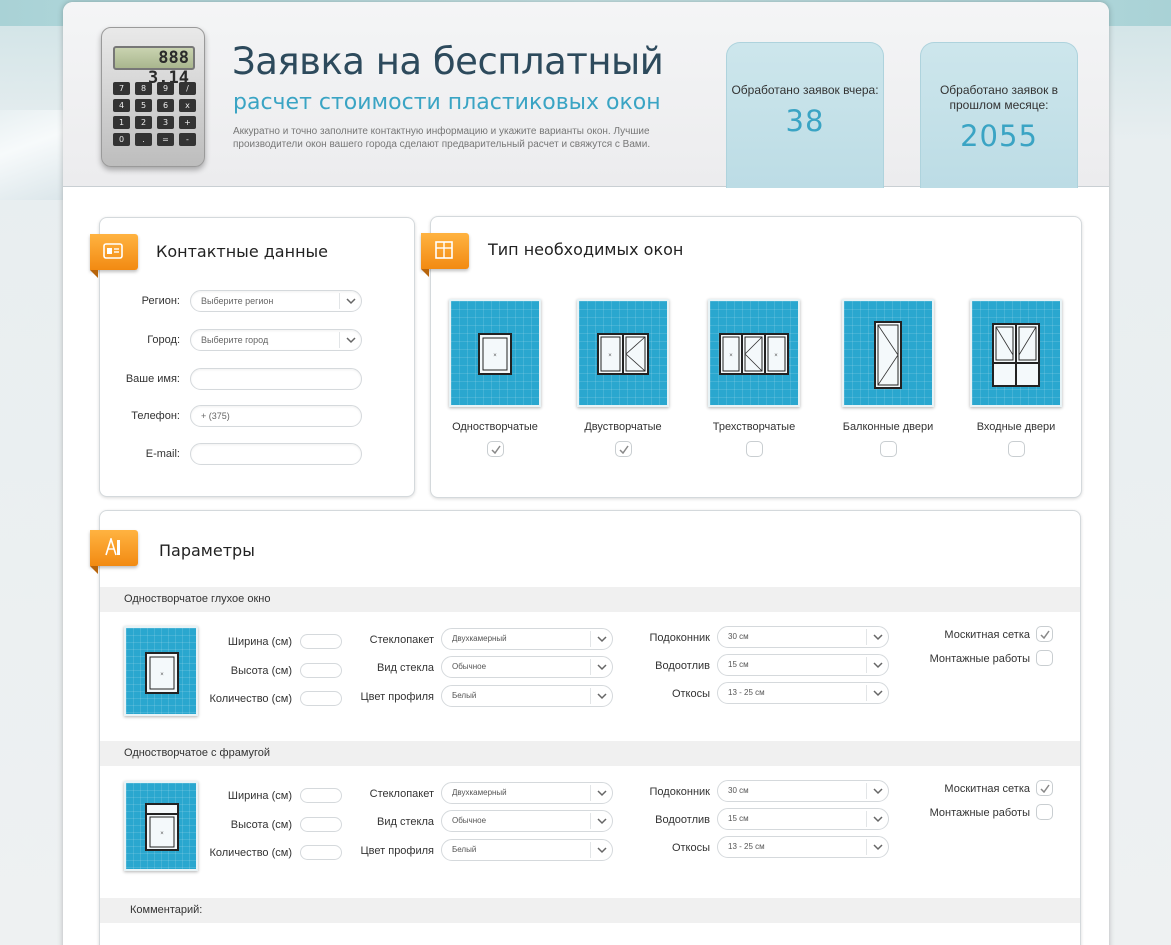 This screenshot has height=945, width=1171. I want to click on calculator-keys: 7 8 9 / 4 5 6 x 1 2 3 + 0 . = -, so click(155, 114).